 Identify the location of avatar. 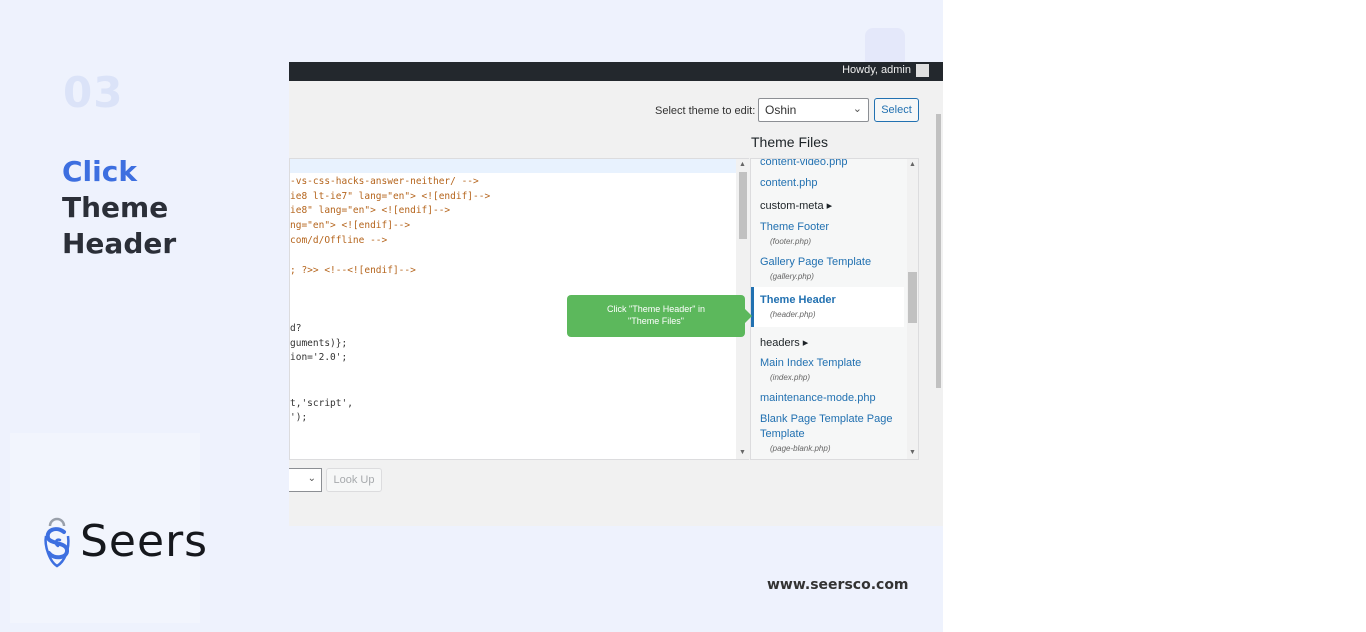
(922, 70).